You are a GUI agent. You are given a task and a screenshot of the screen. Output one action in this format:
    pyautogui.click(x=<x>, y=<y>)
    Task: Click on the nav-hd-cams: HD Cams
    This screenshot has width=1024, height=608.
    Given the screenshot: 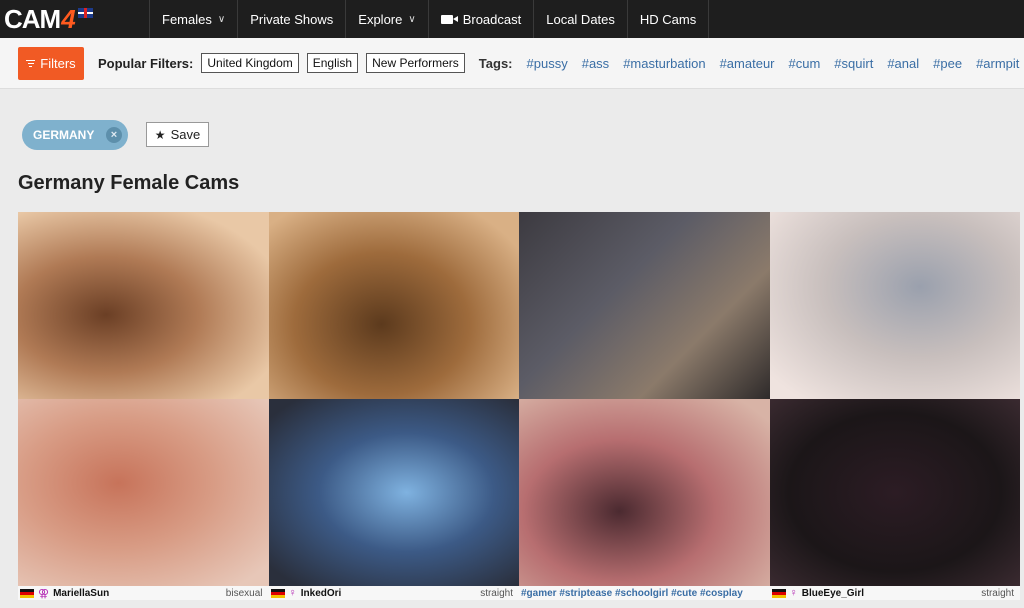 What is the action you would take?
    pyautogui.click(x=669, y=19)
    